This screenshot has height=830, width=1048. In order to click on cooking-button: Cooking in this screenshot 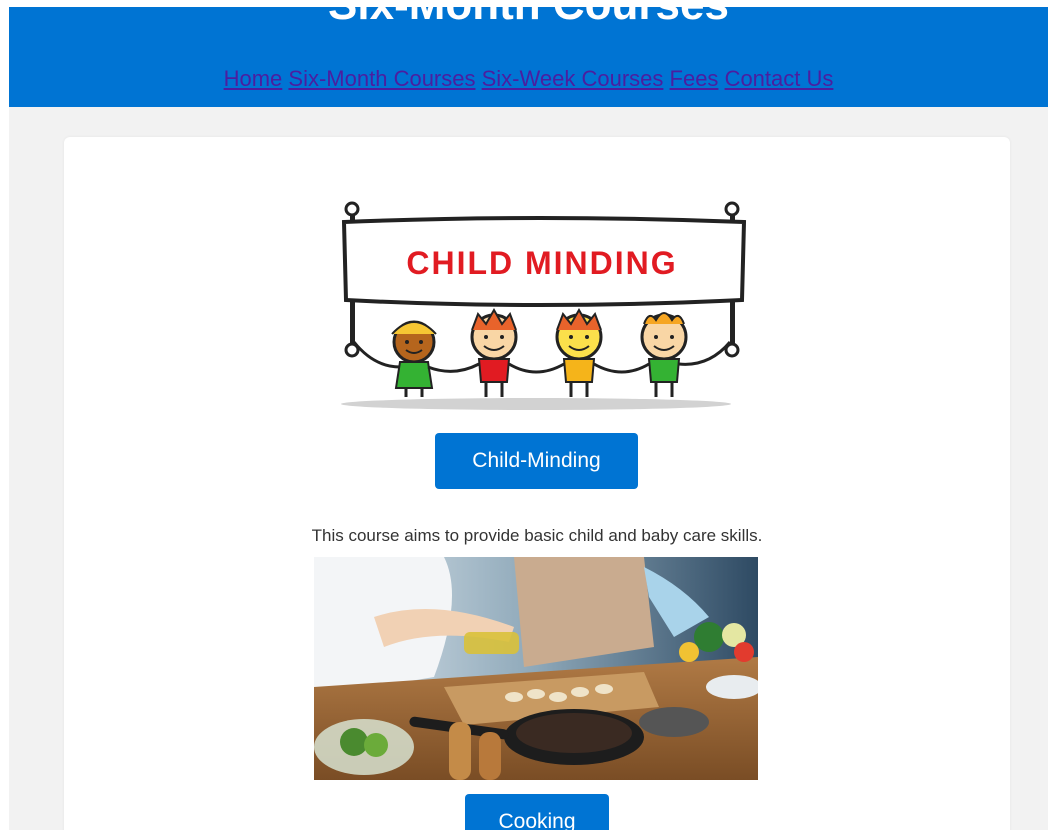, I will do `click(537, 812)`.